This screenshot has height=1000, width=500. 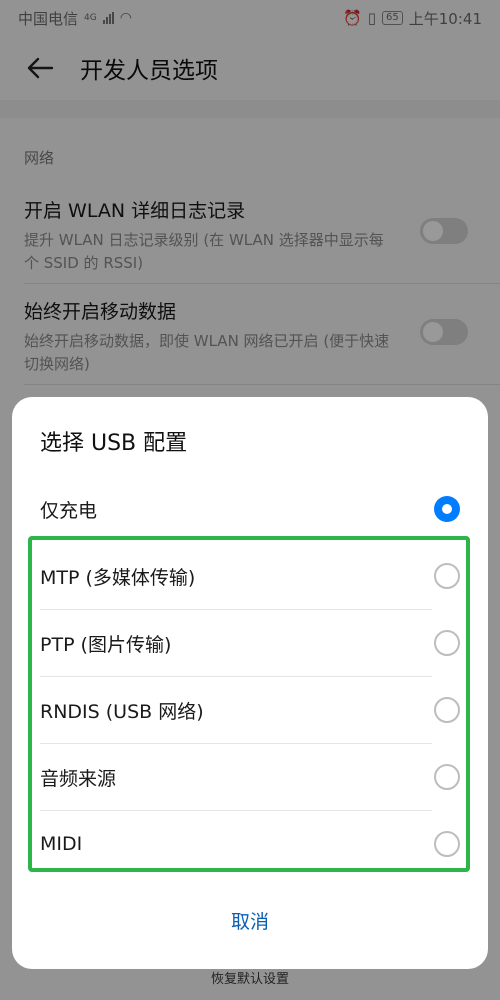 I want to click on option-charge-only: 仅充电, so click(x=250, y=509).